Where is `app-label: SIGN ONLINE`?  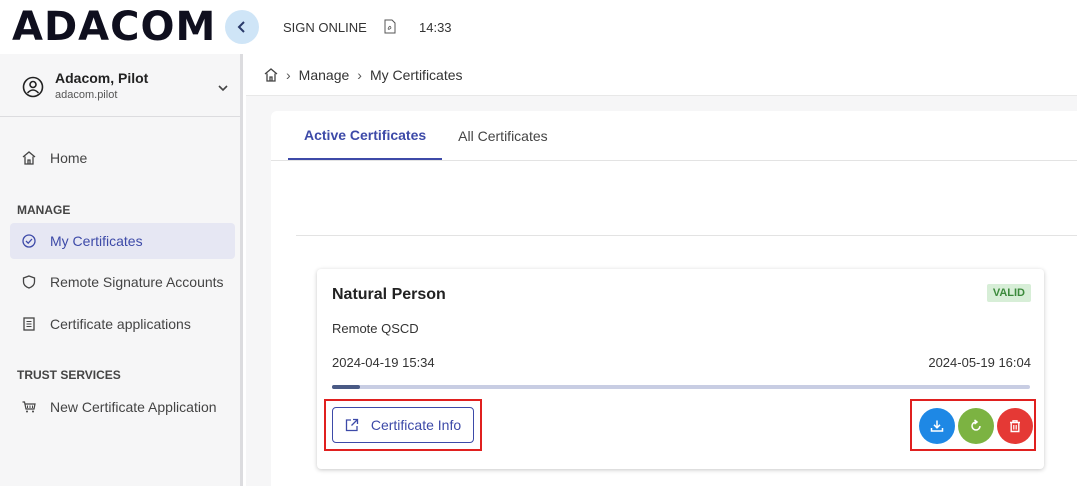 app-label: SIGN ONLINE is located at coordinates (325, 27).